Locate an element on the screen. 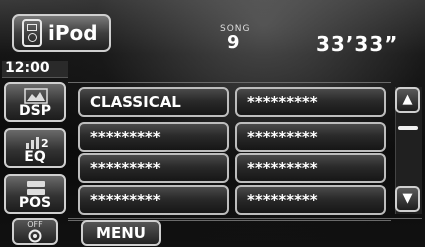  source-label: iPod is located at coordinates (73, 33).